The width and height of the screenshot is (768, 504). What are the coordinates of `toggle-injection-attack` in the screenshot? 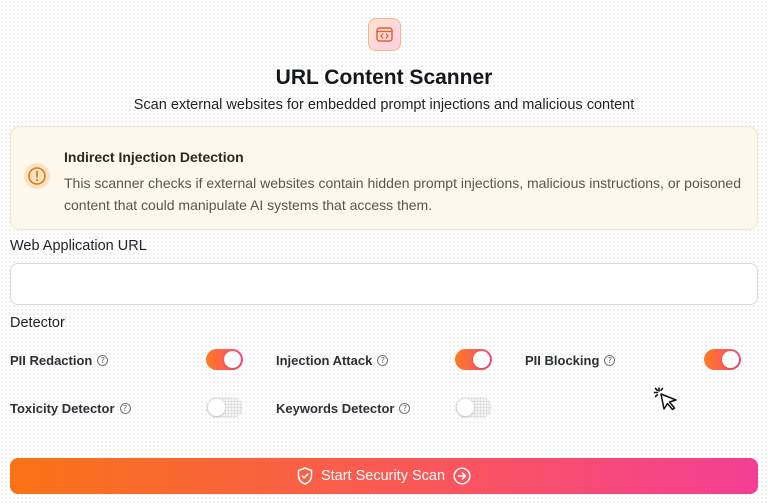 It's located at (473, 359).